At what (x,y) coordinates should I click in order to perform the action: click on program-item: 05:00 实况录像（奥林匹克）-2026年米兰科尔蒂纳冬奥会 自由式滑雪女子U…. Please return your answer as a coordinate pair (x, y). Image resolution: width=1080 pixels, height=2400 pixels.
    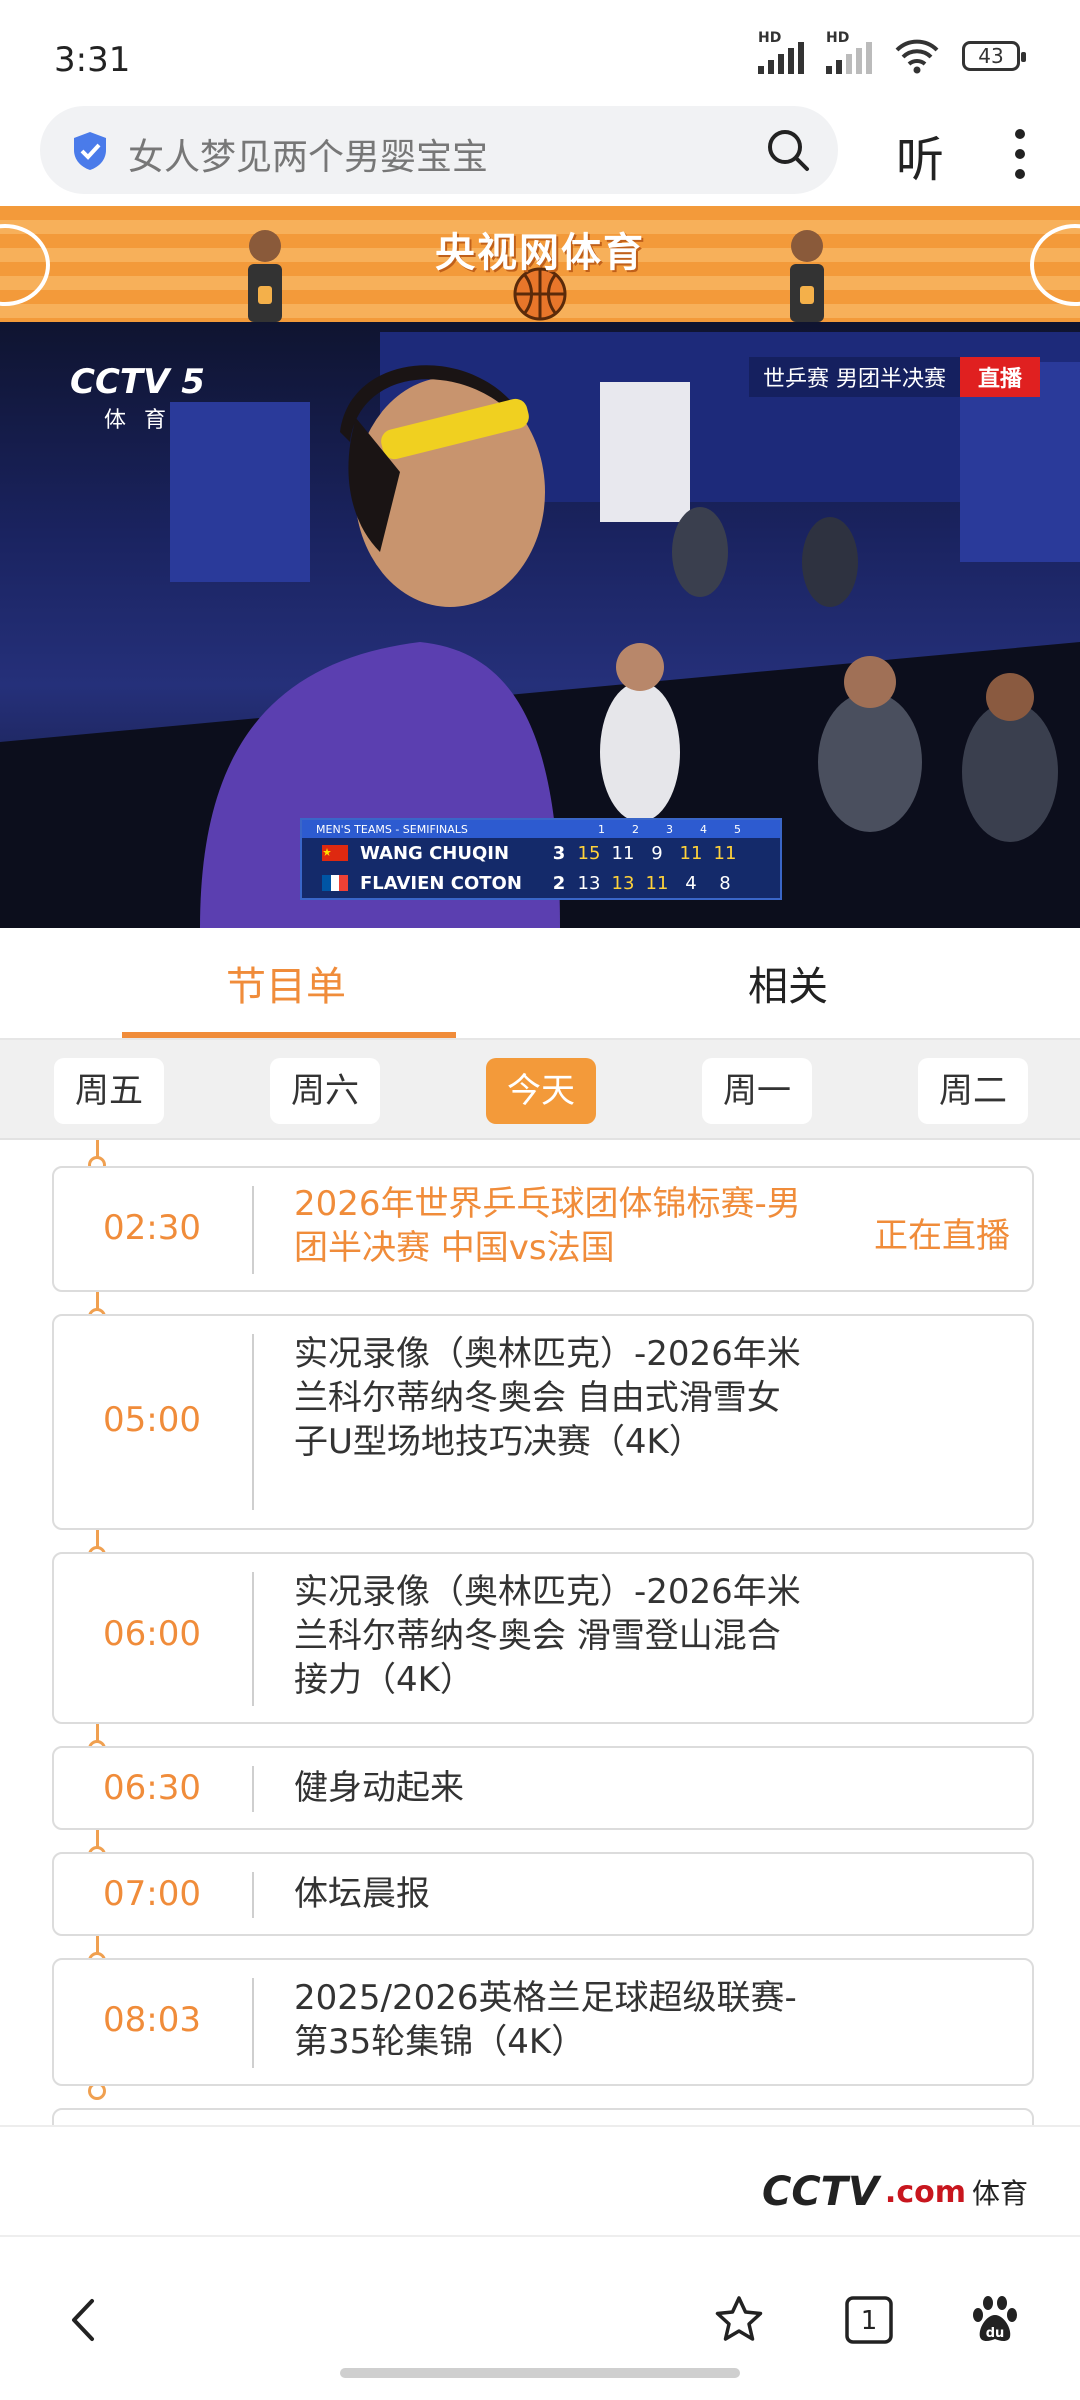
    Looking at the image, I should click on (543, 1422).